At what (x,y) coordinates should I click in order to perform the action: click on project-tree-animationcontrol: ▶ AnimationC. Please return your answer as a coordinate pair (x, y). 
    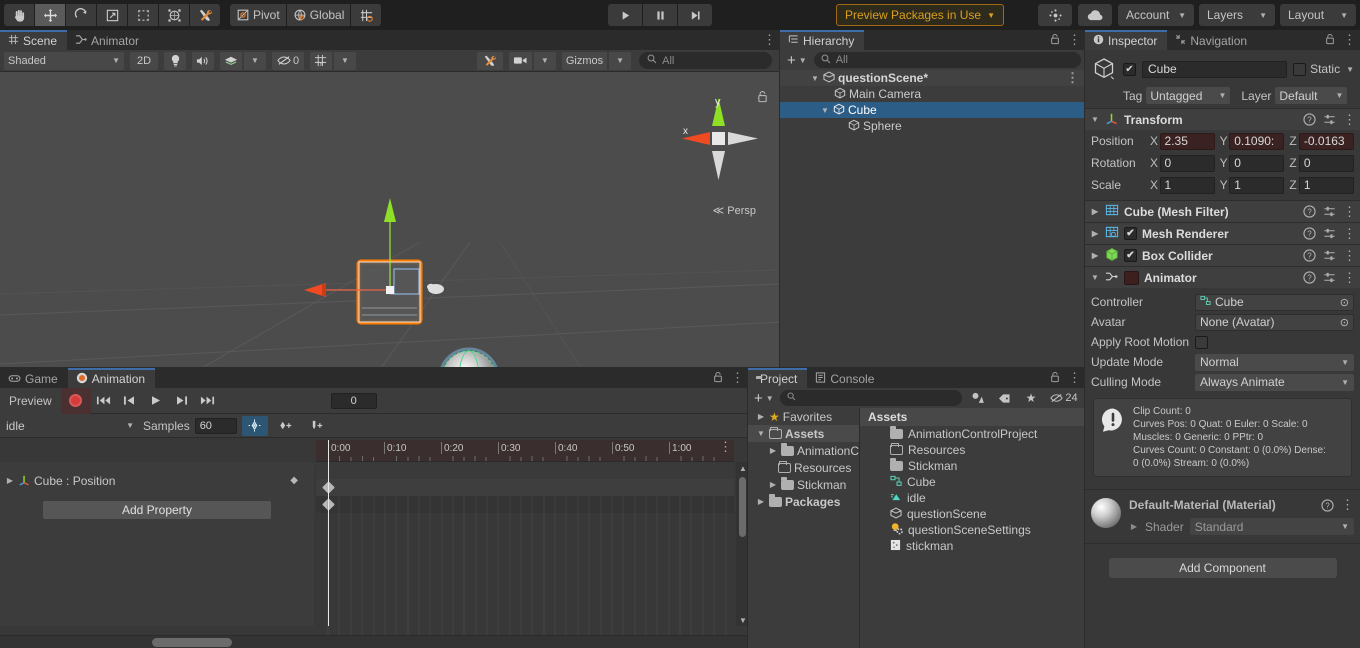
    Looking at the image, I should click on (803, 450).